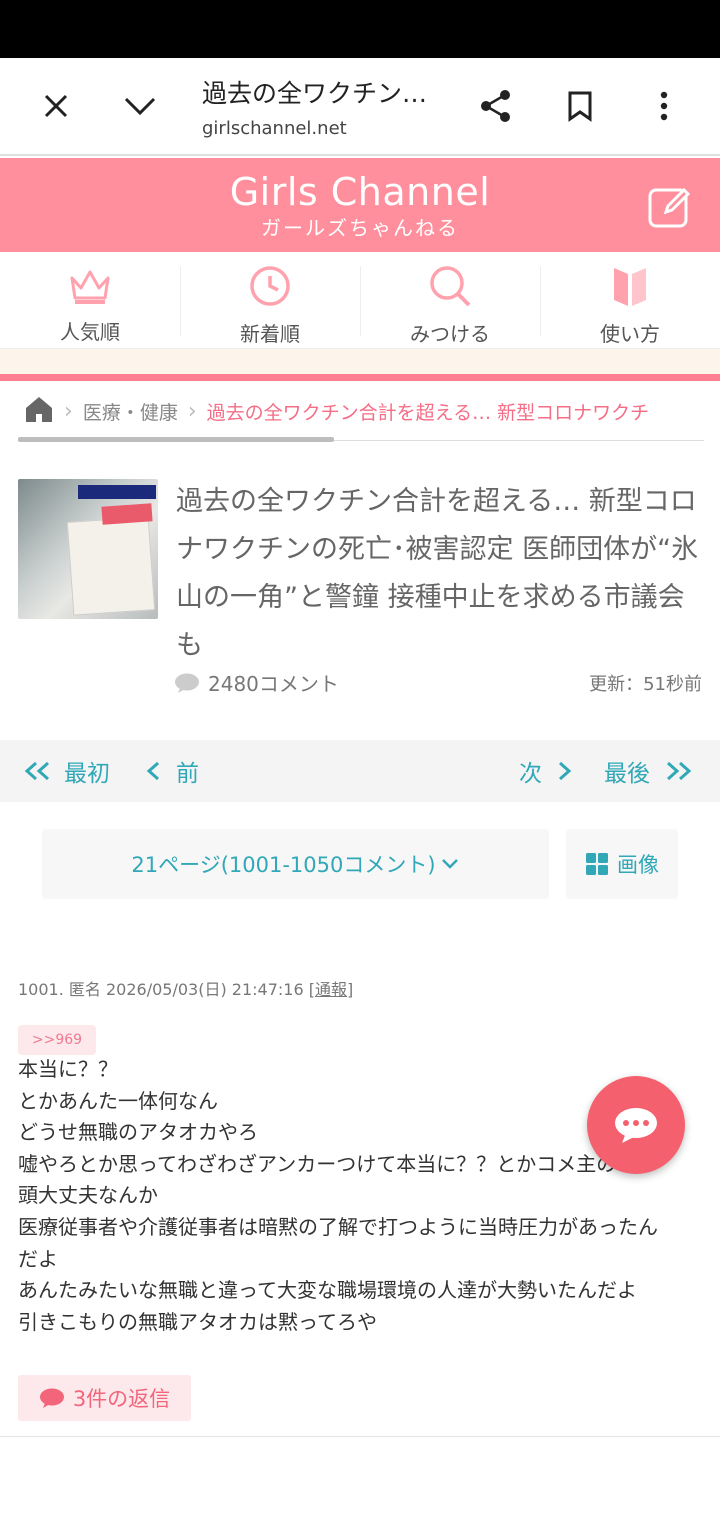  What do you see at coordinates (90, 332) in the screenshot?
I see `tab-popular-label: 人気順` at bounding box center [90, 332].